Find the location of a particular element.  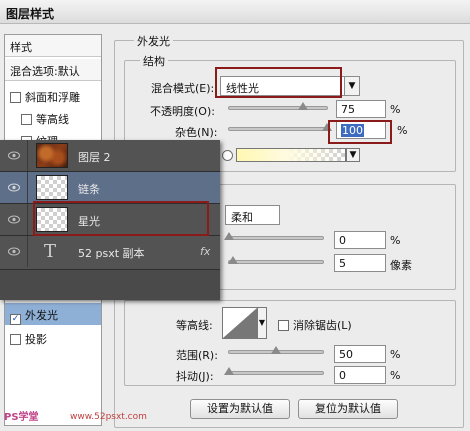

anti-alias-option: 消除锯齿(L) is located at coordinates (315, 325).